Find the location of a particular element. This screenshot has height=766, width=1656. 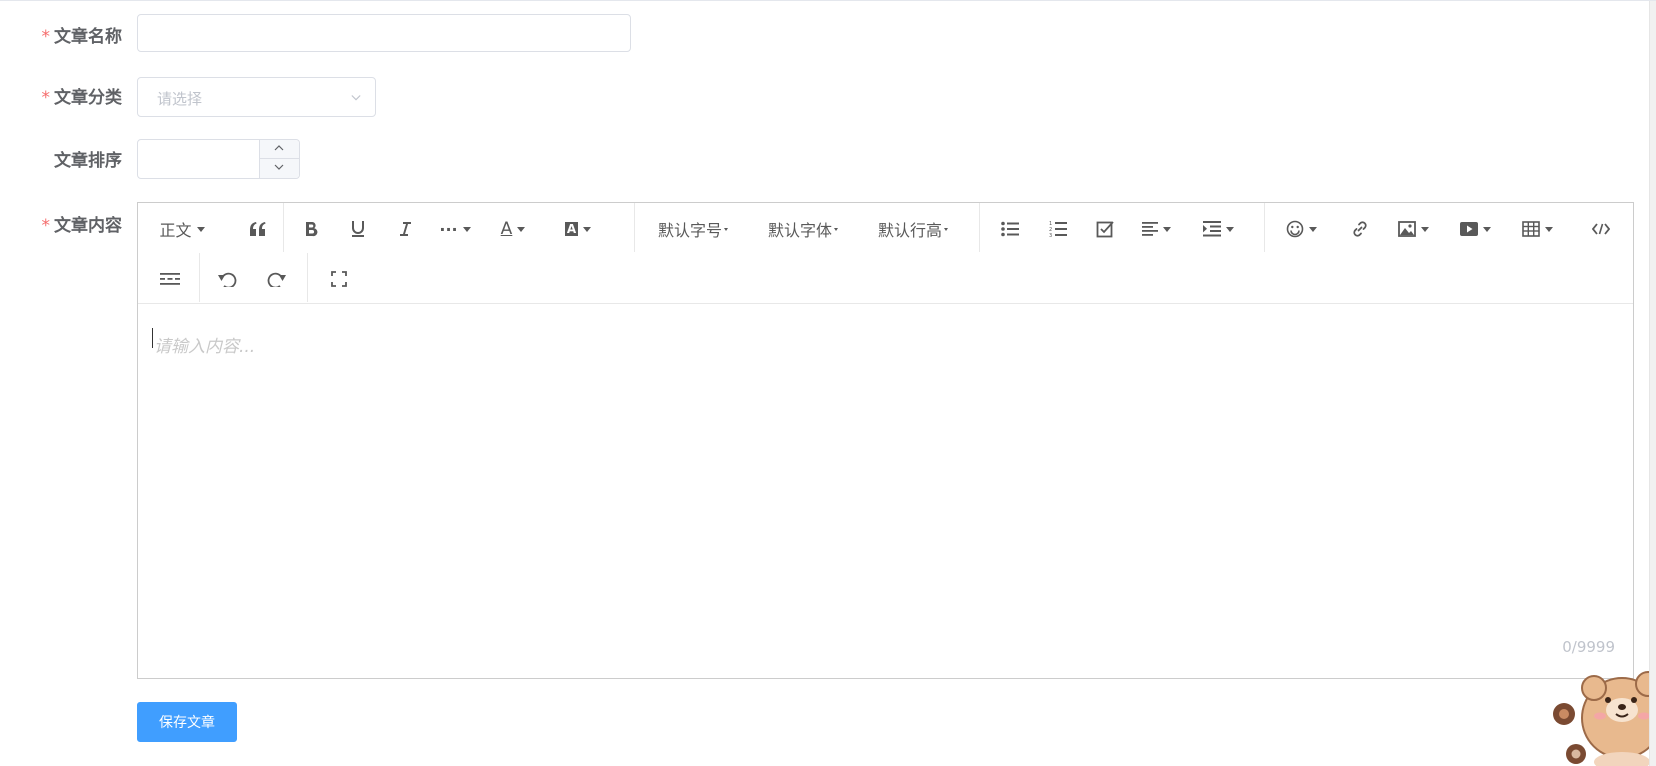

order-number-input is located at coordinates (218, 159).